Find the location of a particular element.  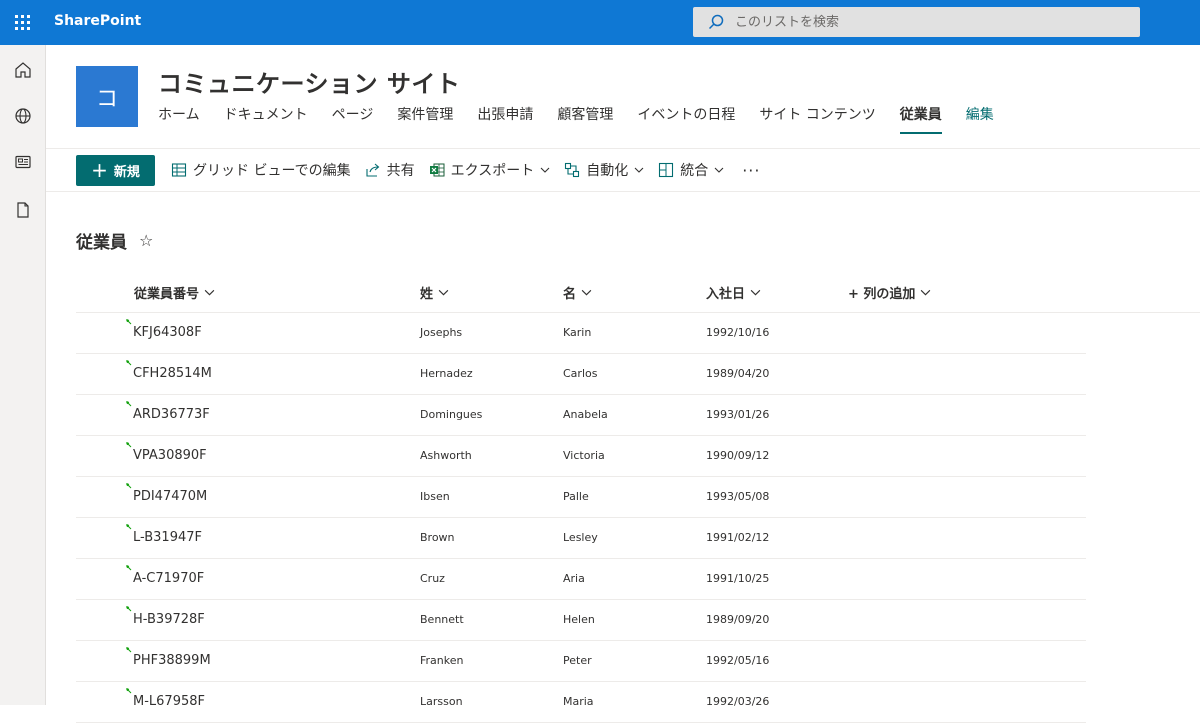

nav-item-events: イベントの日程 is located at coordinates (686, 119).